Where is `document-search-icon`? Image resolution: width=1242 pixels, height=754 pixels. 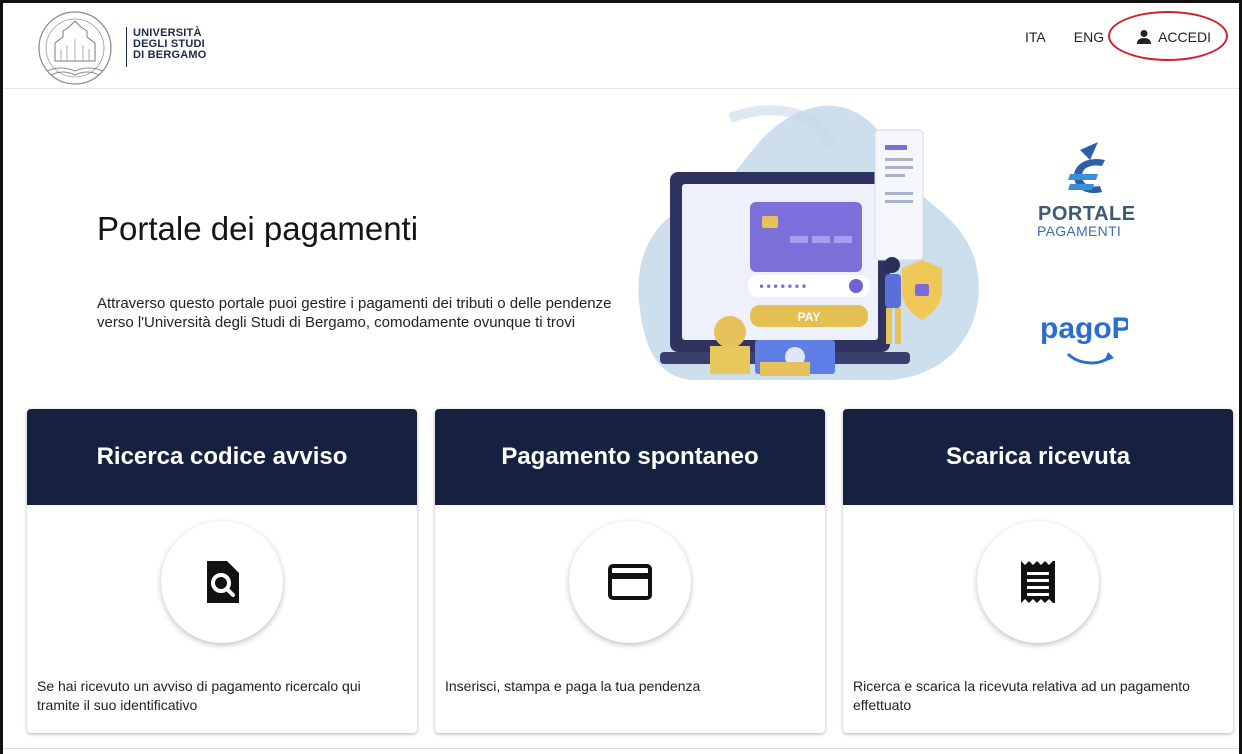
document-search-icon is located at coordinates (223, 582).